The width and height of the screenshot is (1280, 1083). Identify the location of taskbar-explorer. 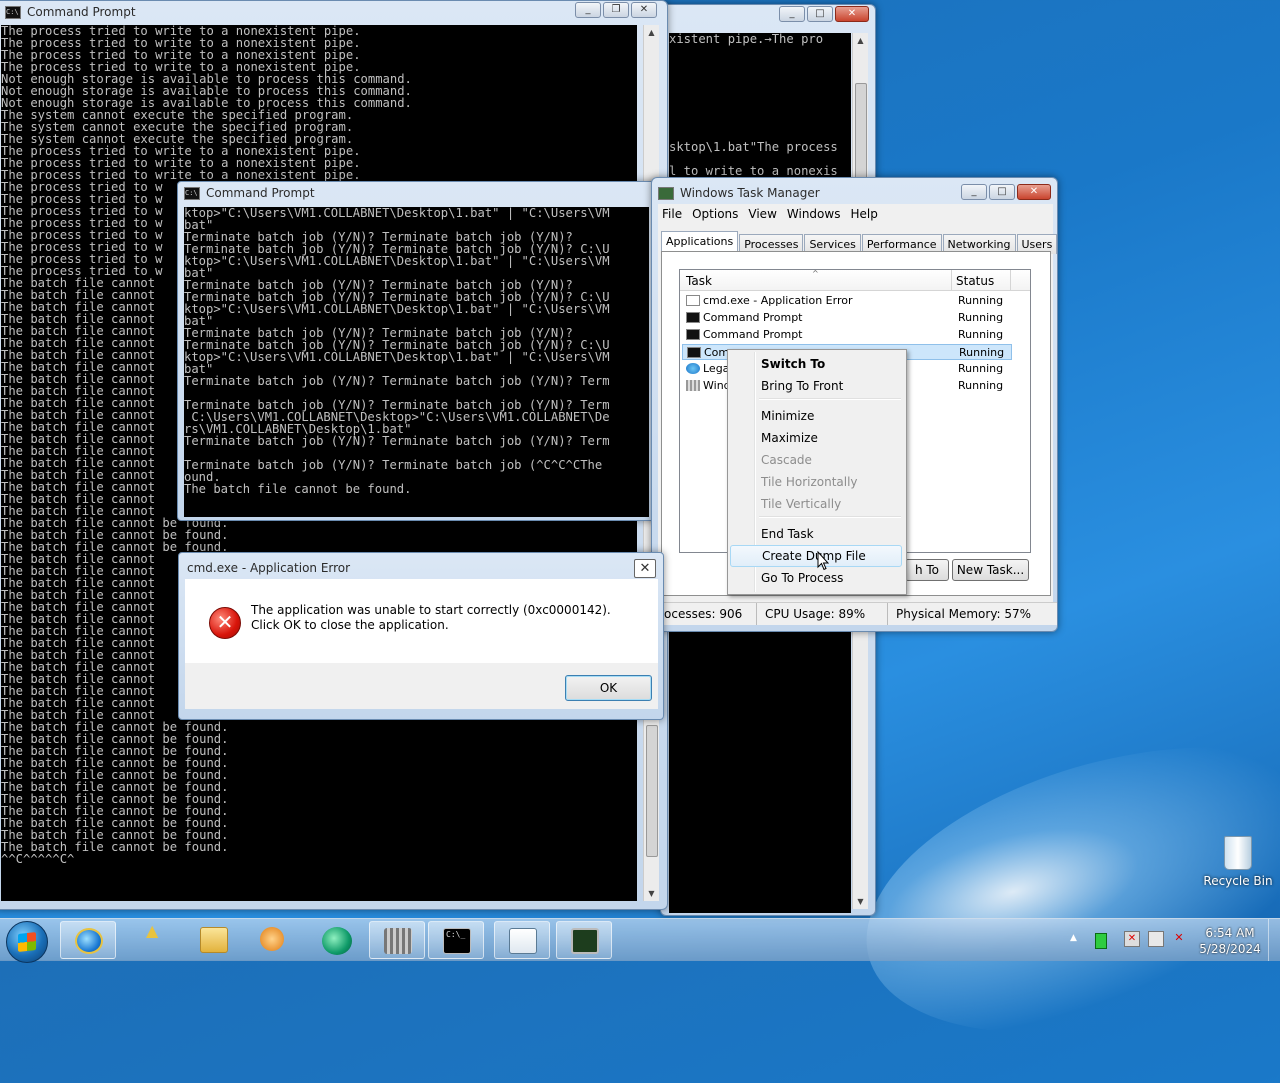
(214, 940).